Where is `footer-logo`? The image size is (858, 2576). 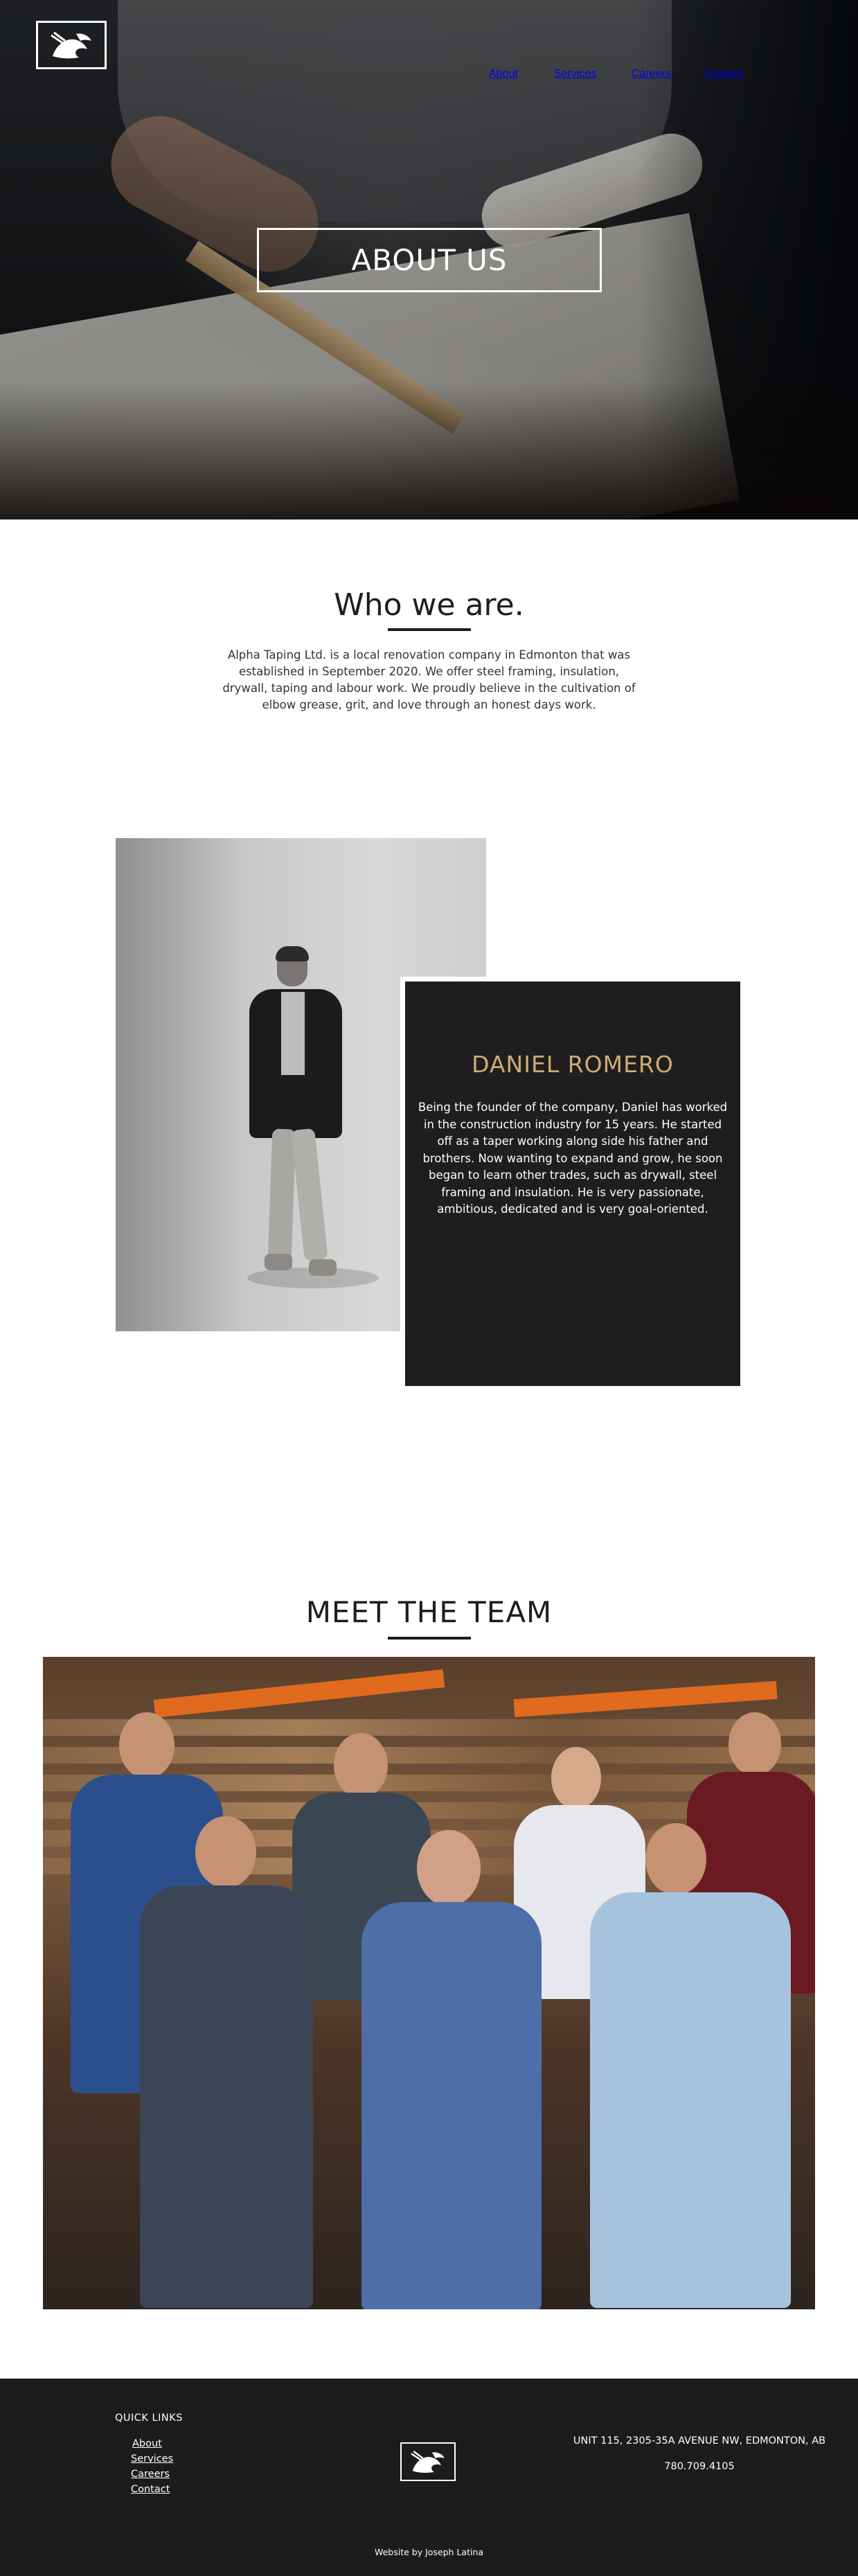
footer-logo is located at coordinates (428, 2461).